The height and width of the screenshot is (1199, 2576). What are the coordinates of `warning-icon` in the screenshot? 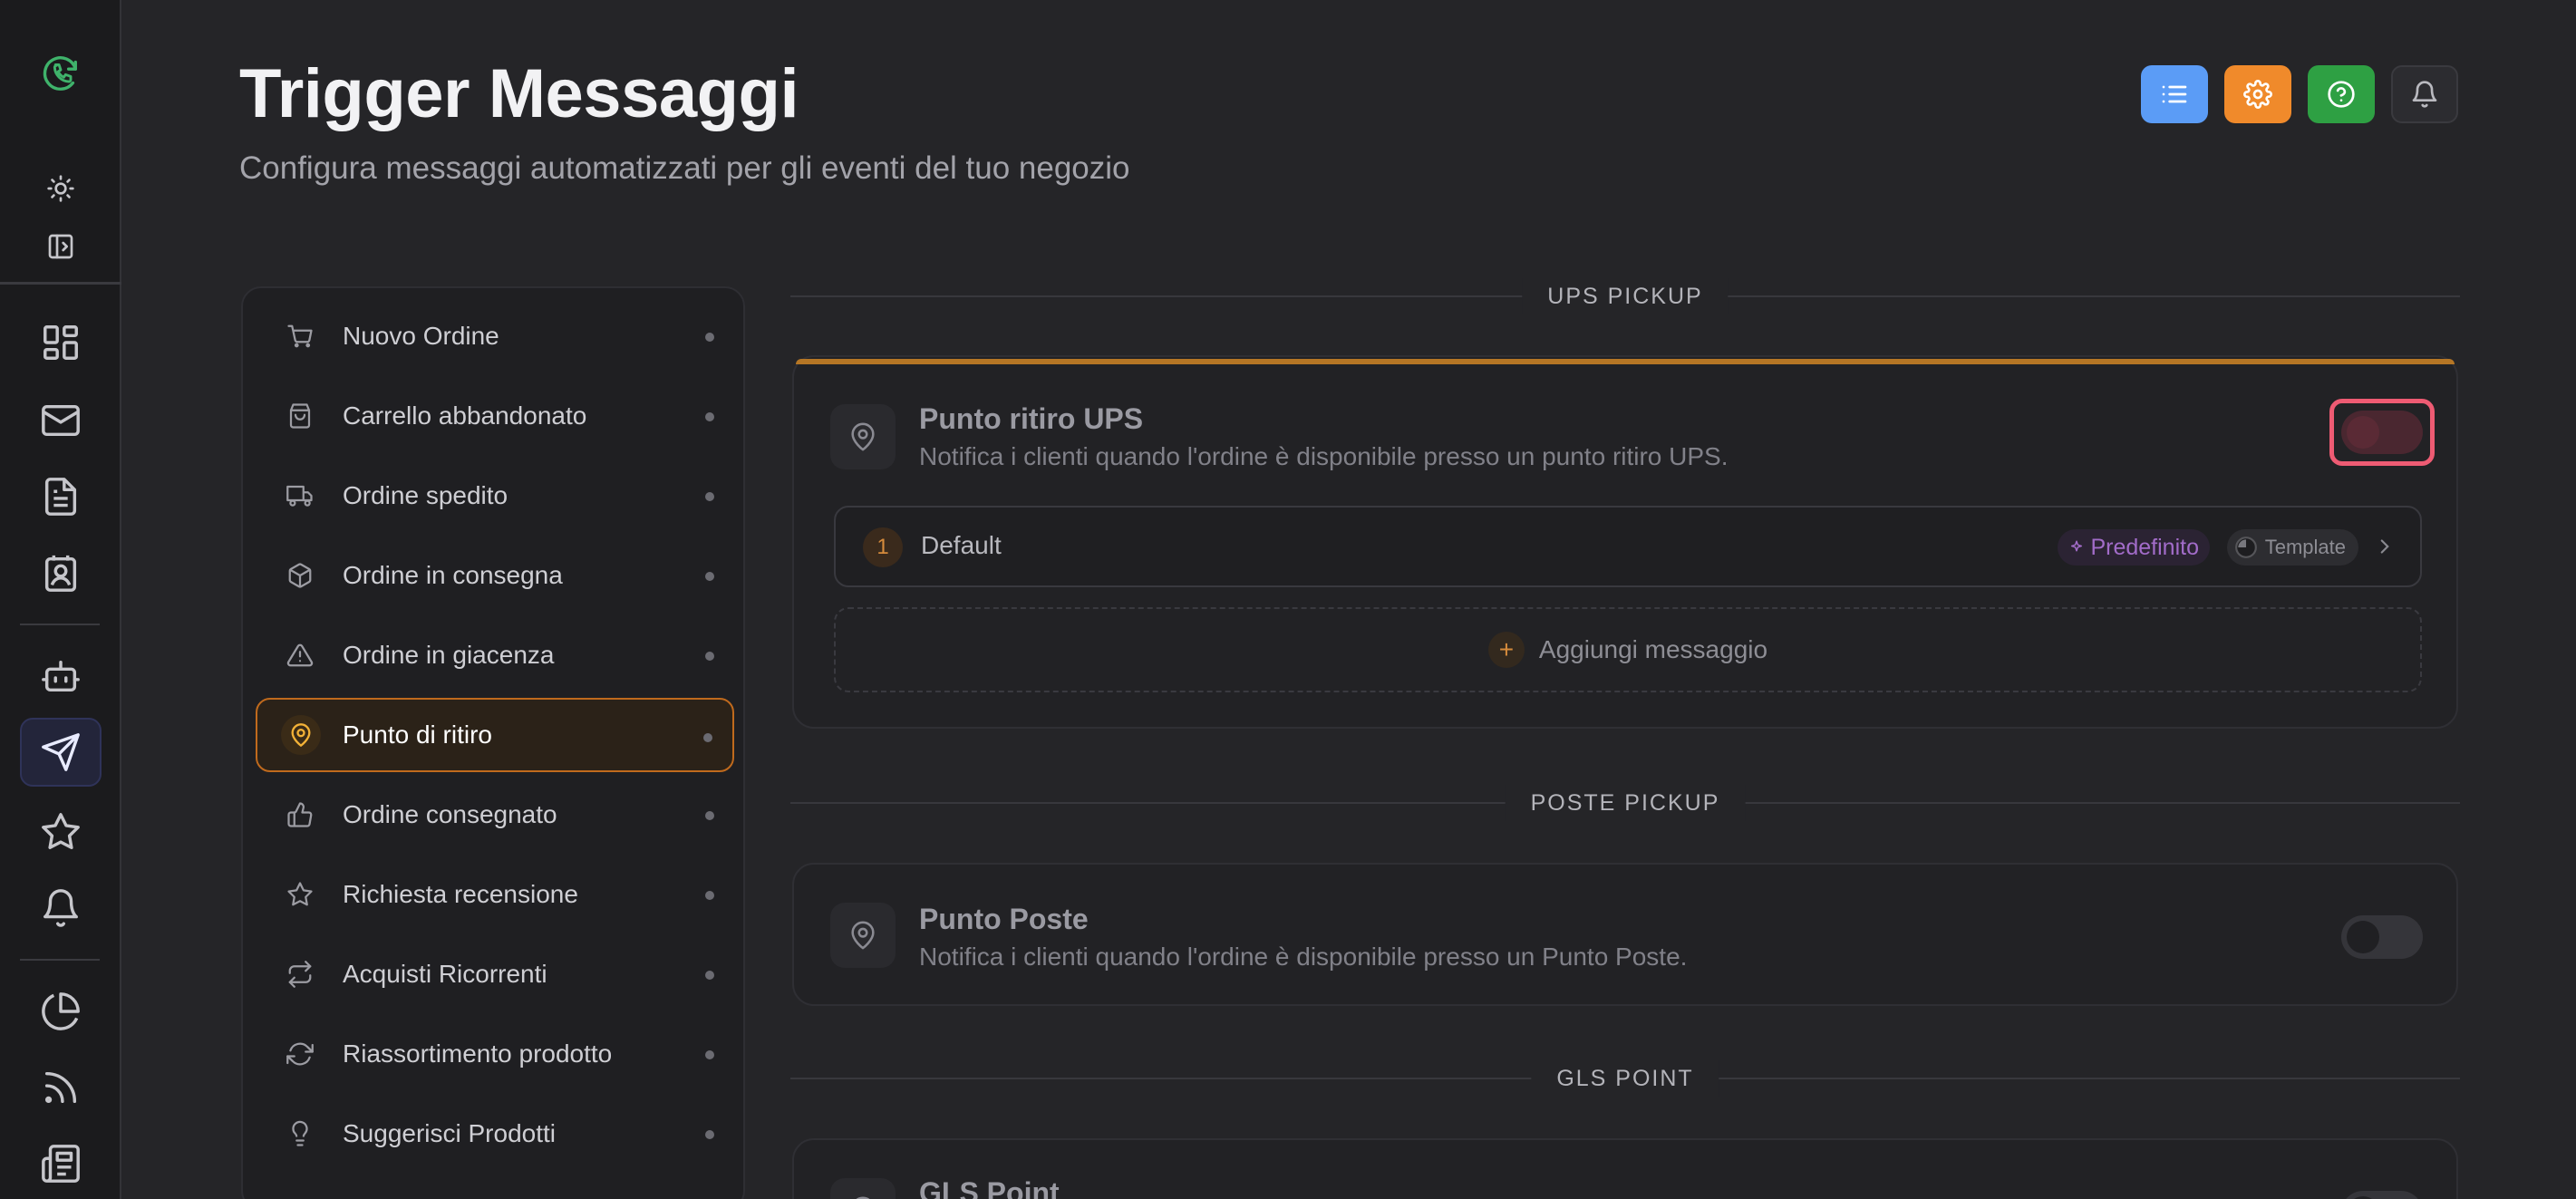 It's located at (300, 655).